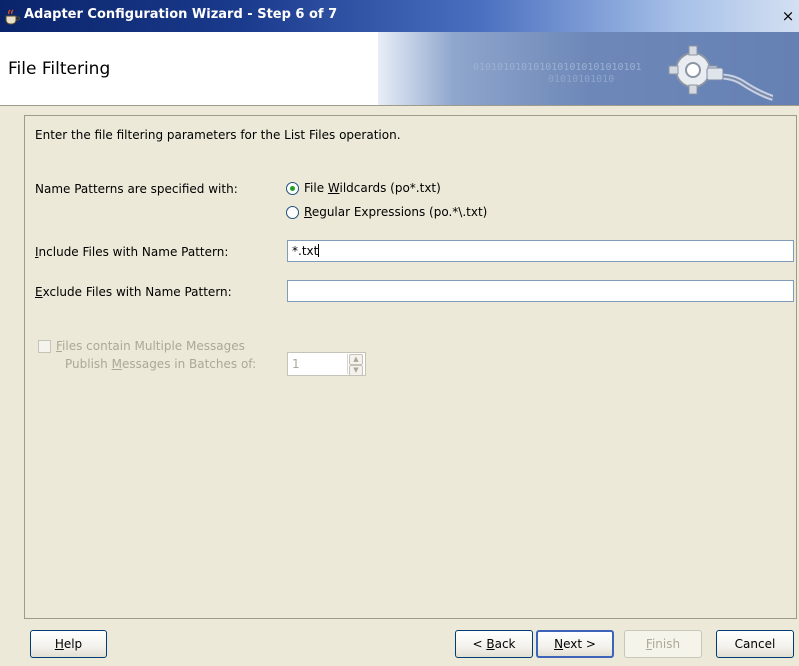 The width and height of the screenshot is (799, 666). I want to click on back-button: < Back, so click(494, 644).